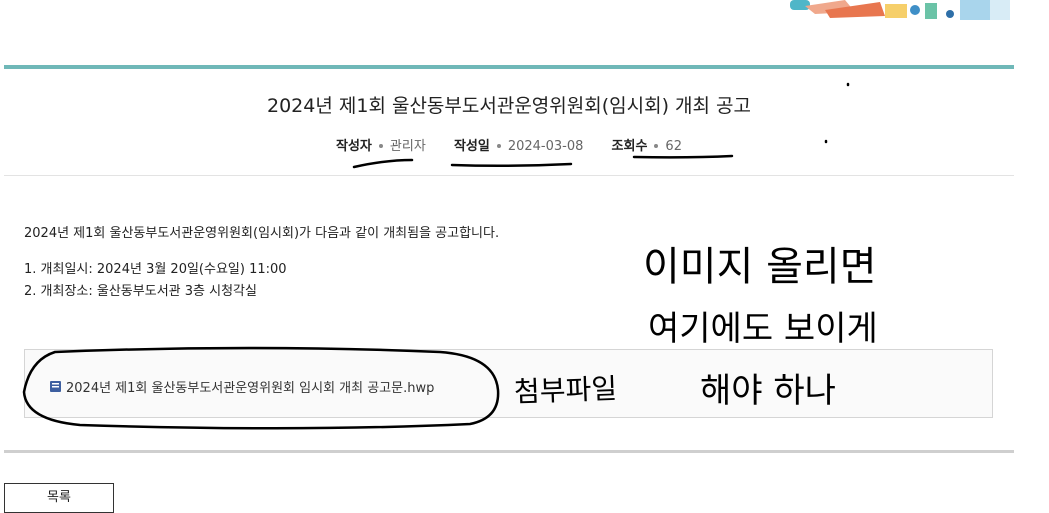 The width and height of the screenshot is (1049, 513). What do you see at coordinates (763, 329) in the screenshot?
I see `note-right: 여기에도 보이게` at bounding box center [763, 329].